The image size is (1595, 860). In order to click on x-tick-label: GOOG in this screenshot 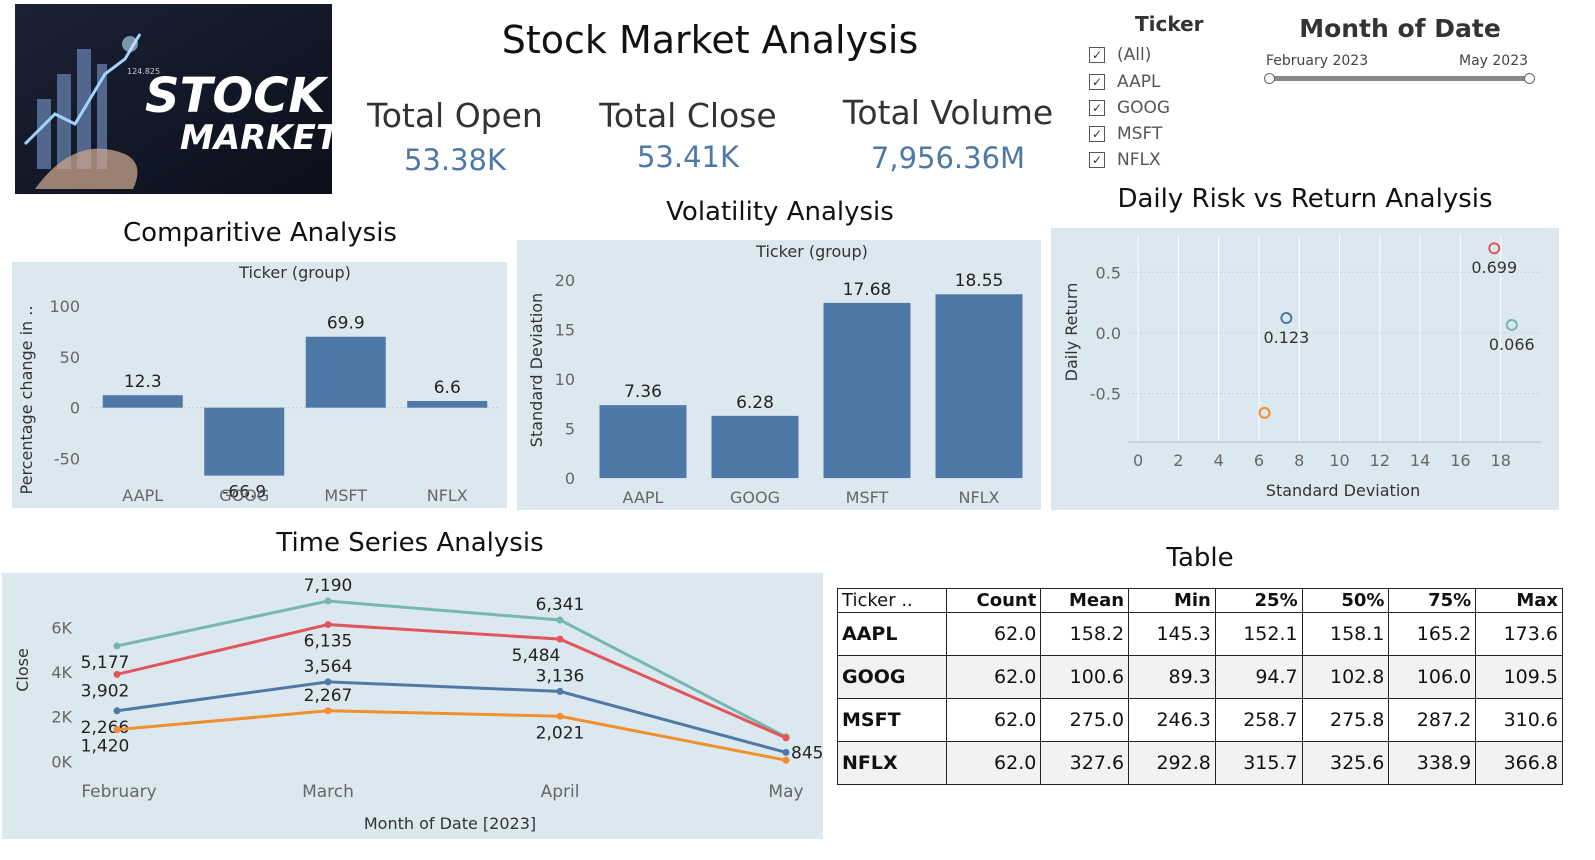, I will do `click(244, 495)`.